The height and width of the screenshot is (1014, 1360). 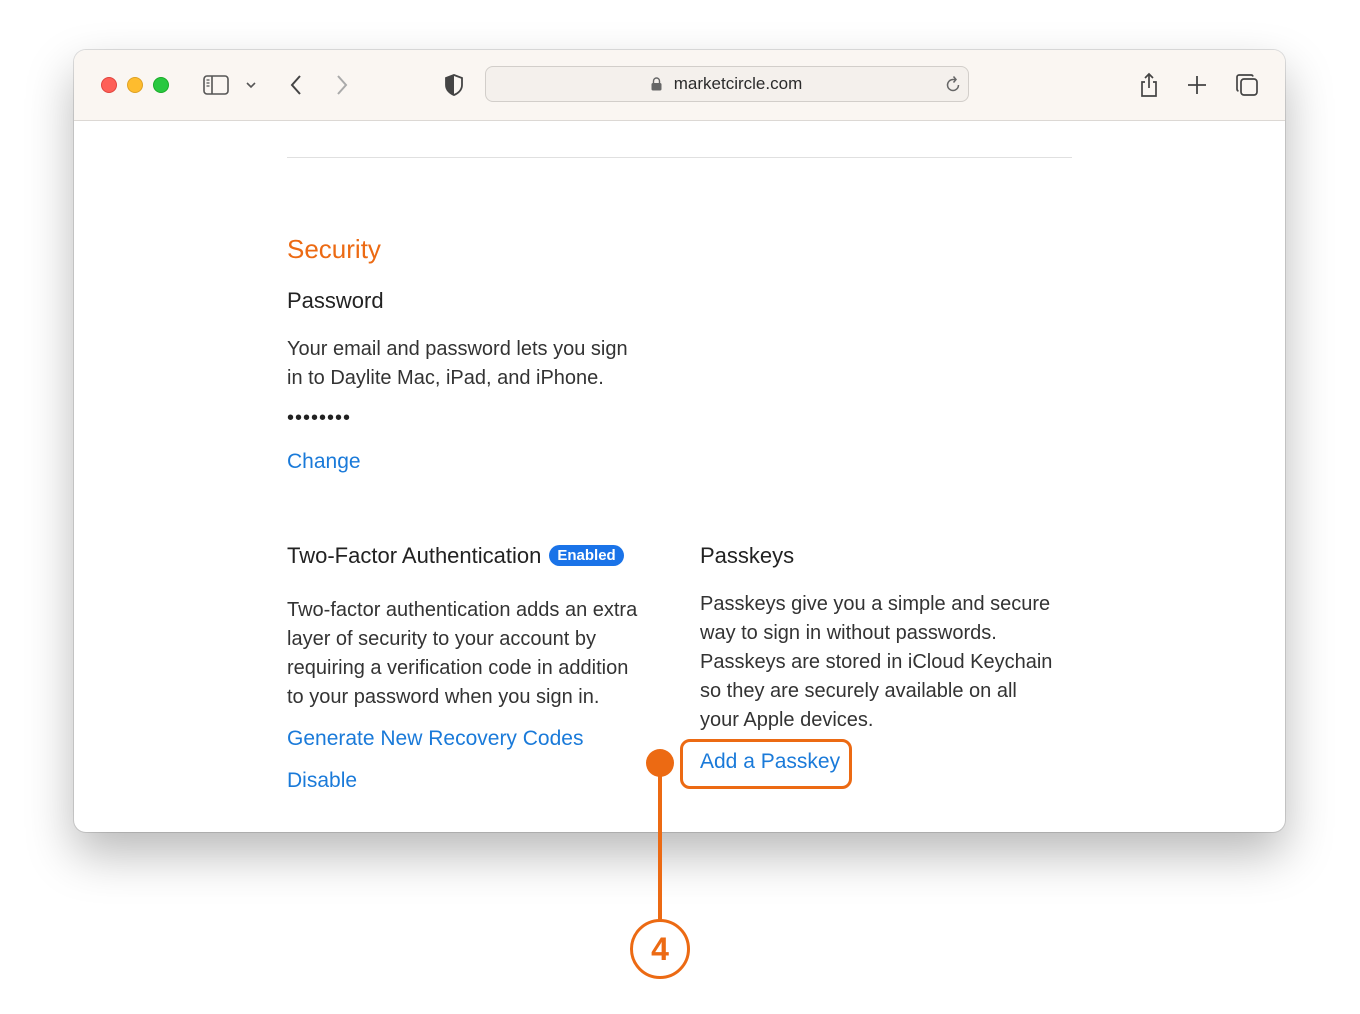 I want to click on close-window-button, so click(x=109, y=85).